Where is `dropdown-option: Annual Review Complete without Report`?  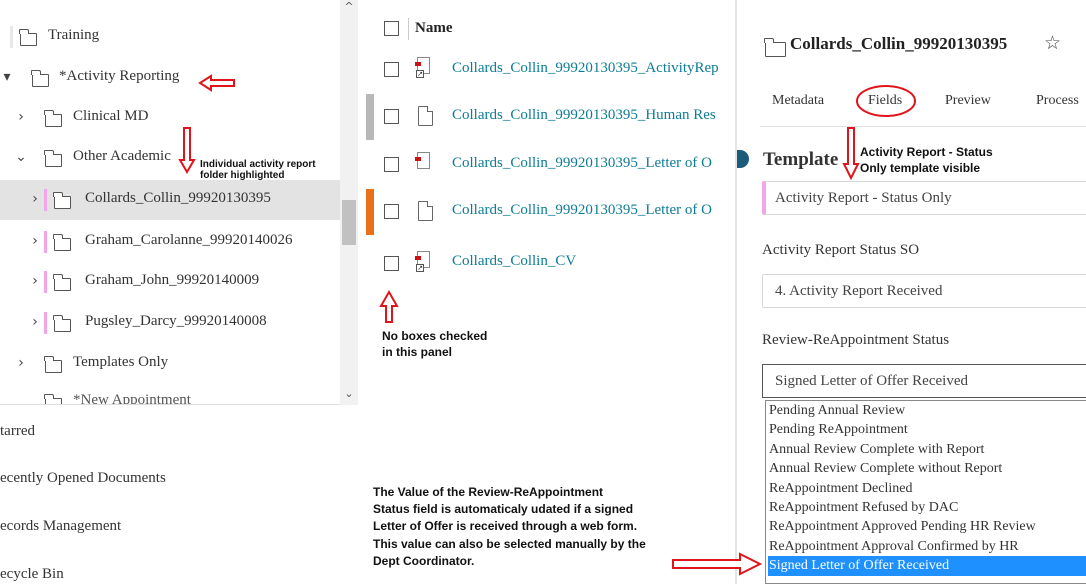
dropdown-option: Annual Review Complete without Report is located at coordinates (927, 468).